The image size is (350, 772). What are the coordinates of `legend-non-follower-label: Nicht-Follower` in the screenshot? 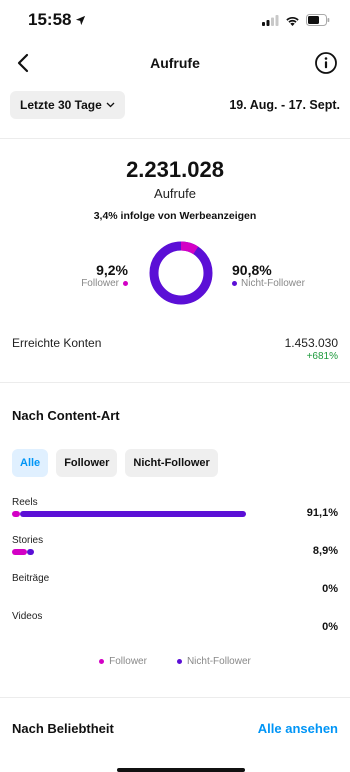 It's located at (218, 661).